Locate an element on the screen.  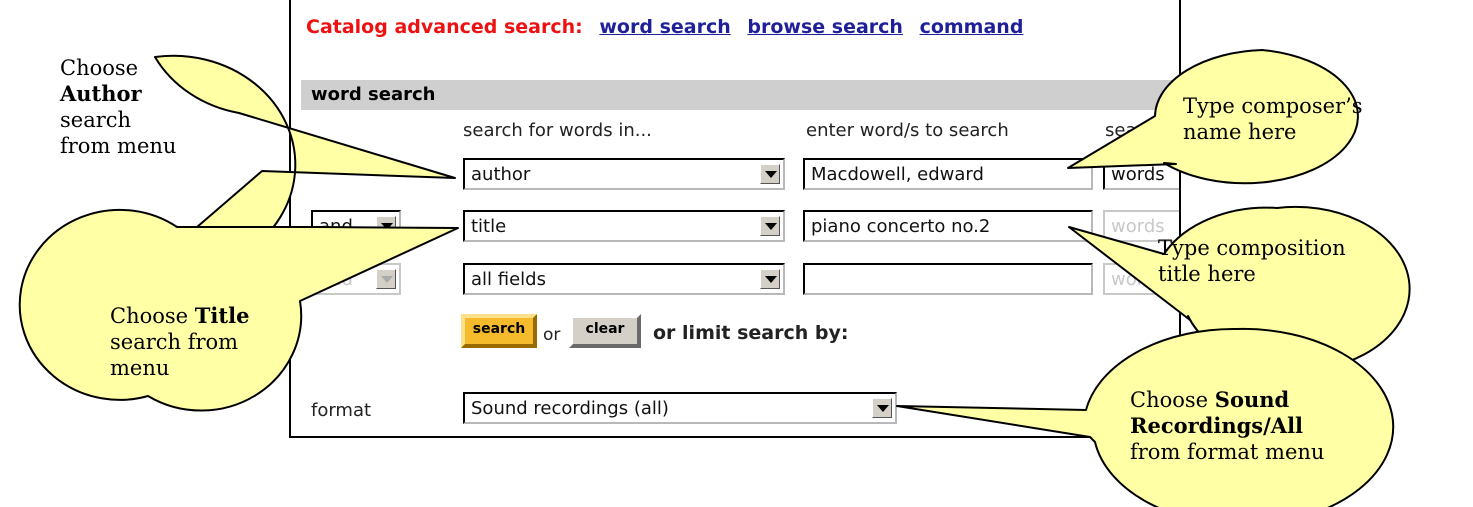
title-callout-text: Choose Title search from menu is located at coordinates (180, 341).